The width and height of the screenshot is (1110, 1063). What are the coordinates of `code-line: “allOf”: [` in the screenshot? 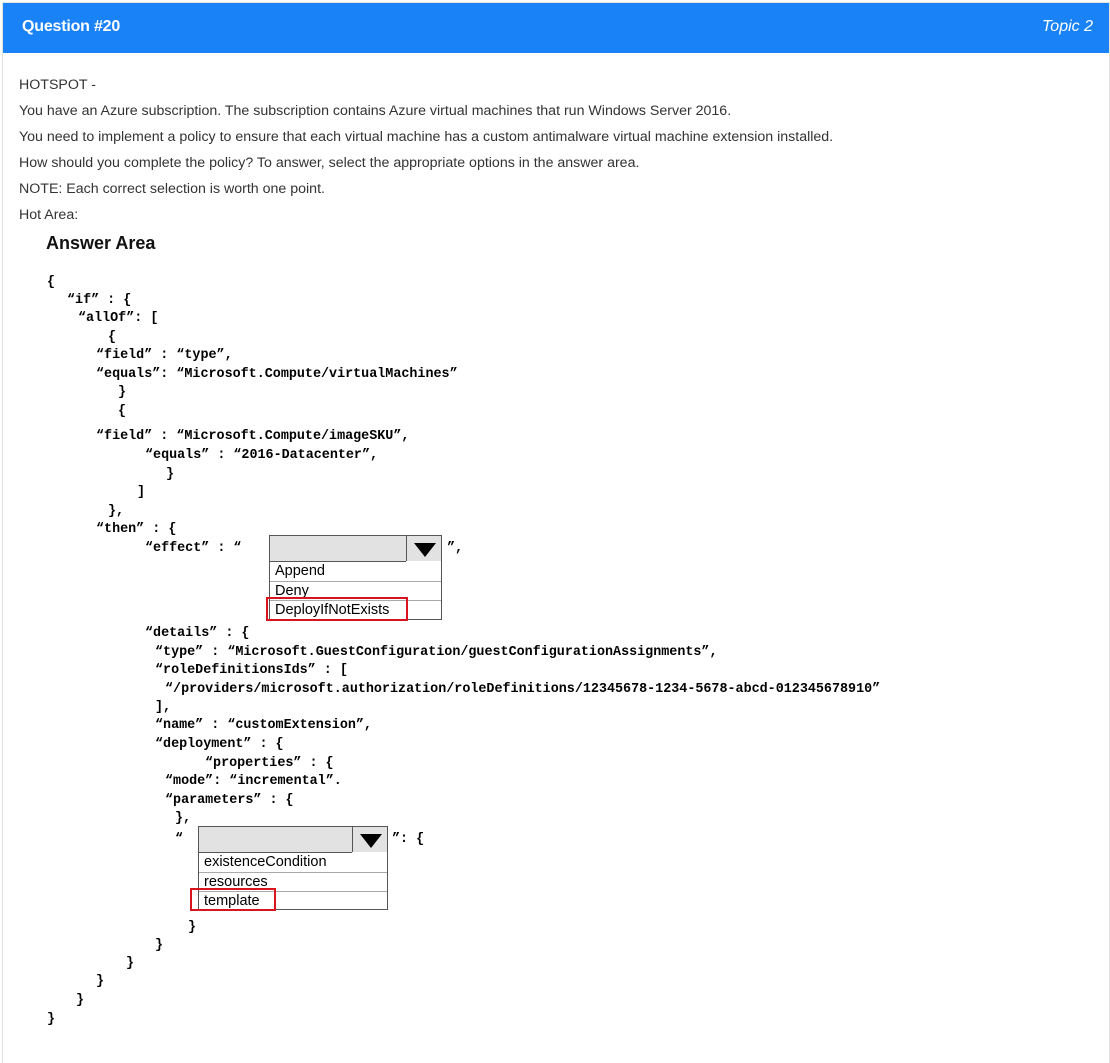 It's located at (118, 318).